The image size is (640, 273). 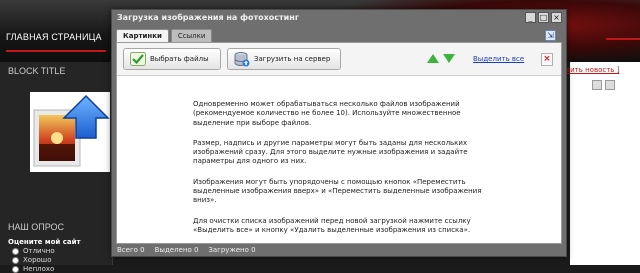 What do you see at coordinates (208, 17) in the screenshot?
I see `dialog-title: Загрузка изображения на фотохостинг` at bounding box center [208, 17].